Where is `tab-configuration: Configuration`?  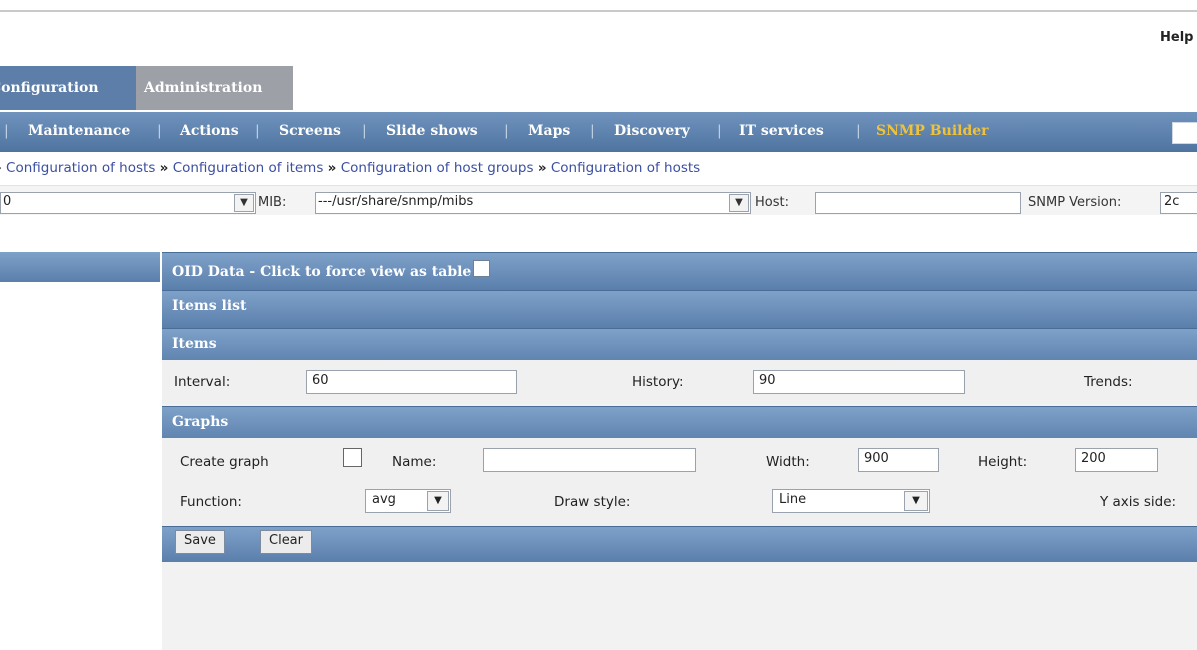 tab-configuration: Configuration is located at coordinates (68, 88).